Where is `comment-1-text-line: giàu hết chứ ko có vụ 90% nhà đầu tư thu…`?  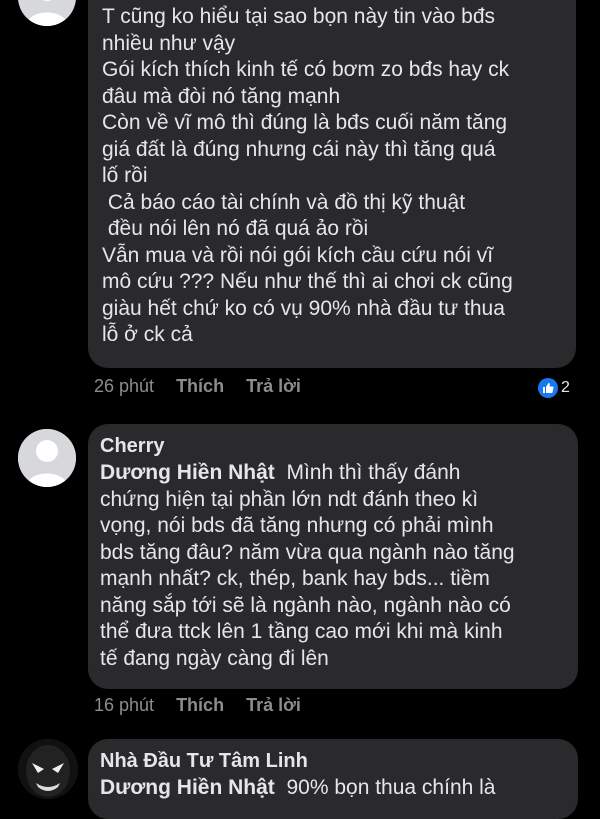 comment-1-text-line: giàu hết chứ ko có vụ 90% nhà đầu tư thu… is located at coordinates (303, 308).